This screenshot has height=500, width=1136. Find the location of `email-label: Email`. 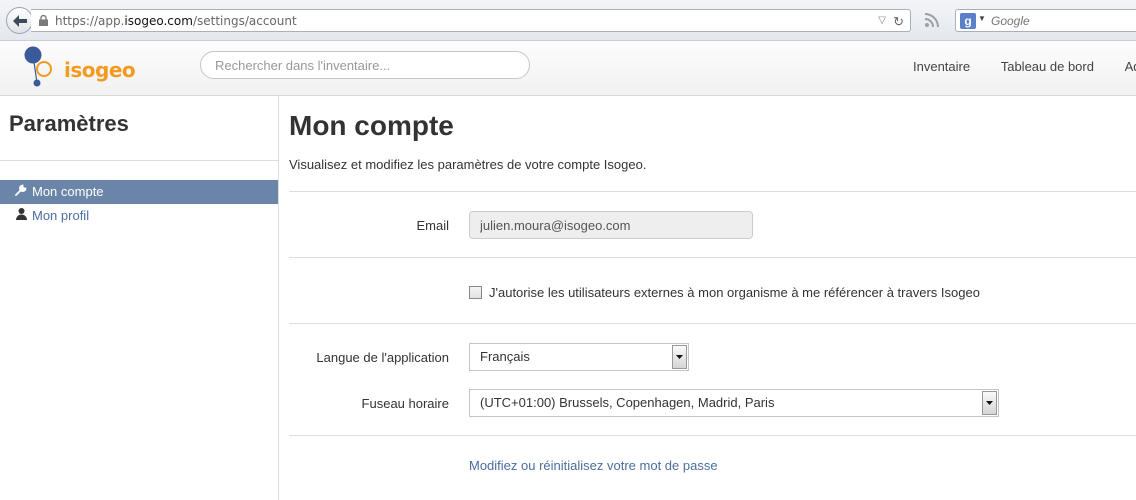

email-label: Email is located at coordinates (432, 225).